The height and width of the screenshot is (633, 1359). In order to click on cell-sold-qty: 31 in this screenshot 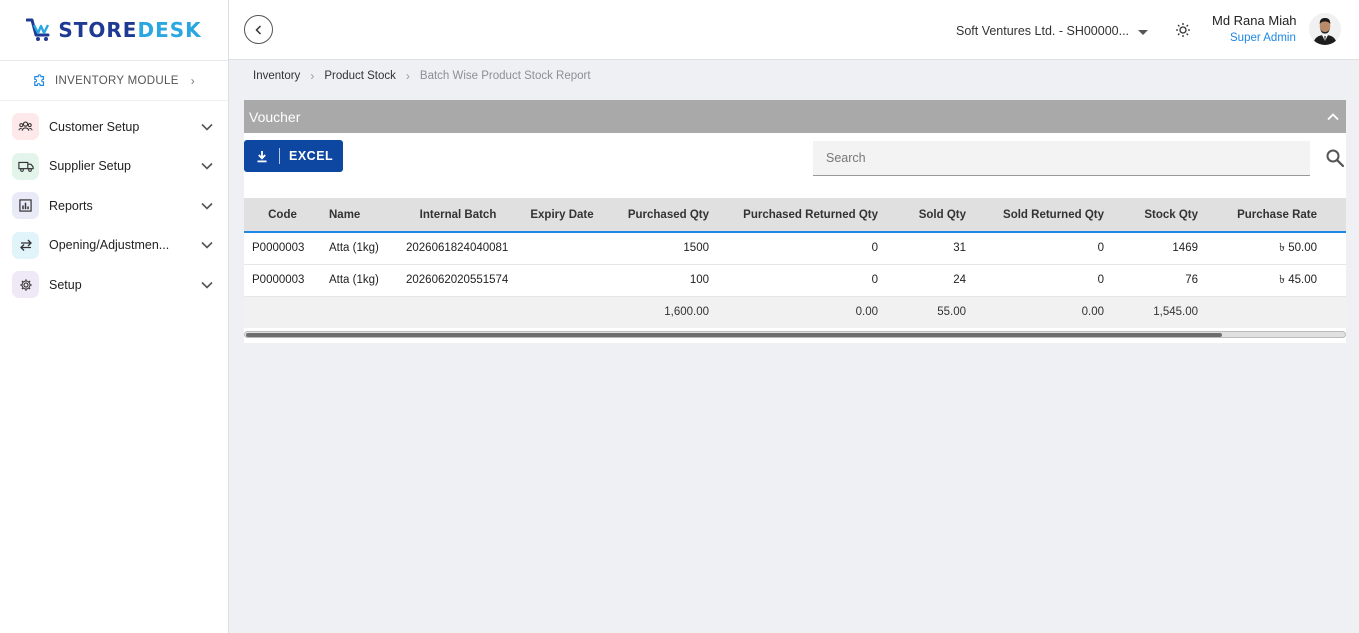, I will do `click(959, 248)`.